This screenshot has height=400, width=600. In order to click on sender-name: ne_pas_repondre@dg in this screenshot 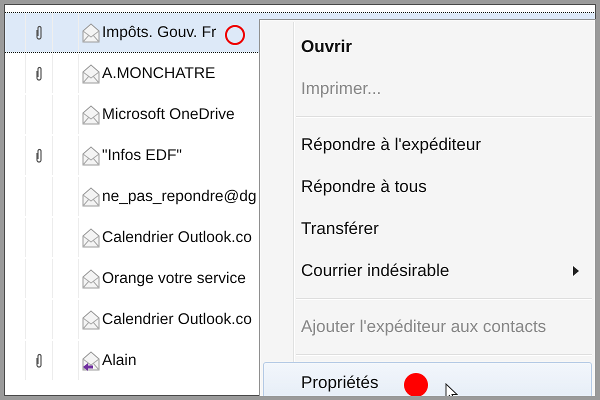, I will do `click(179, 197)`.